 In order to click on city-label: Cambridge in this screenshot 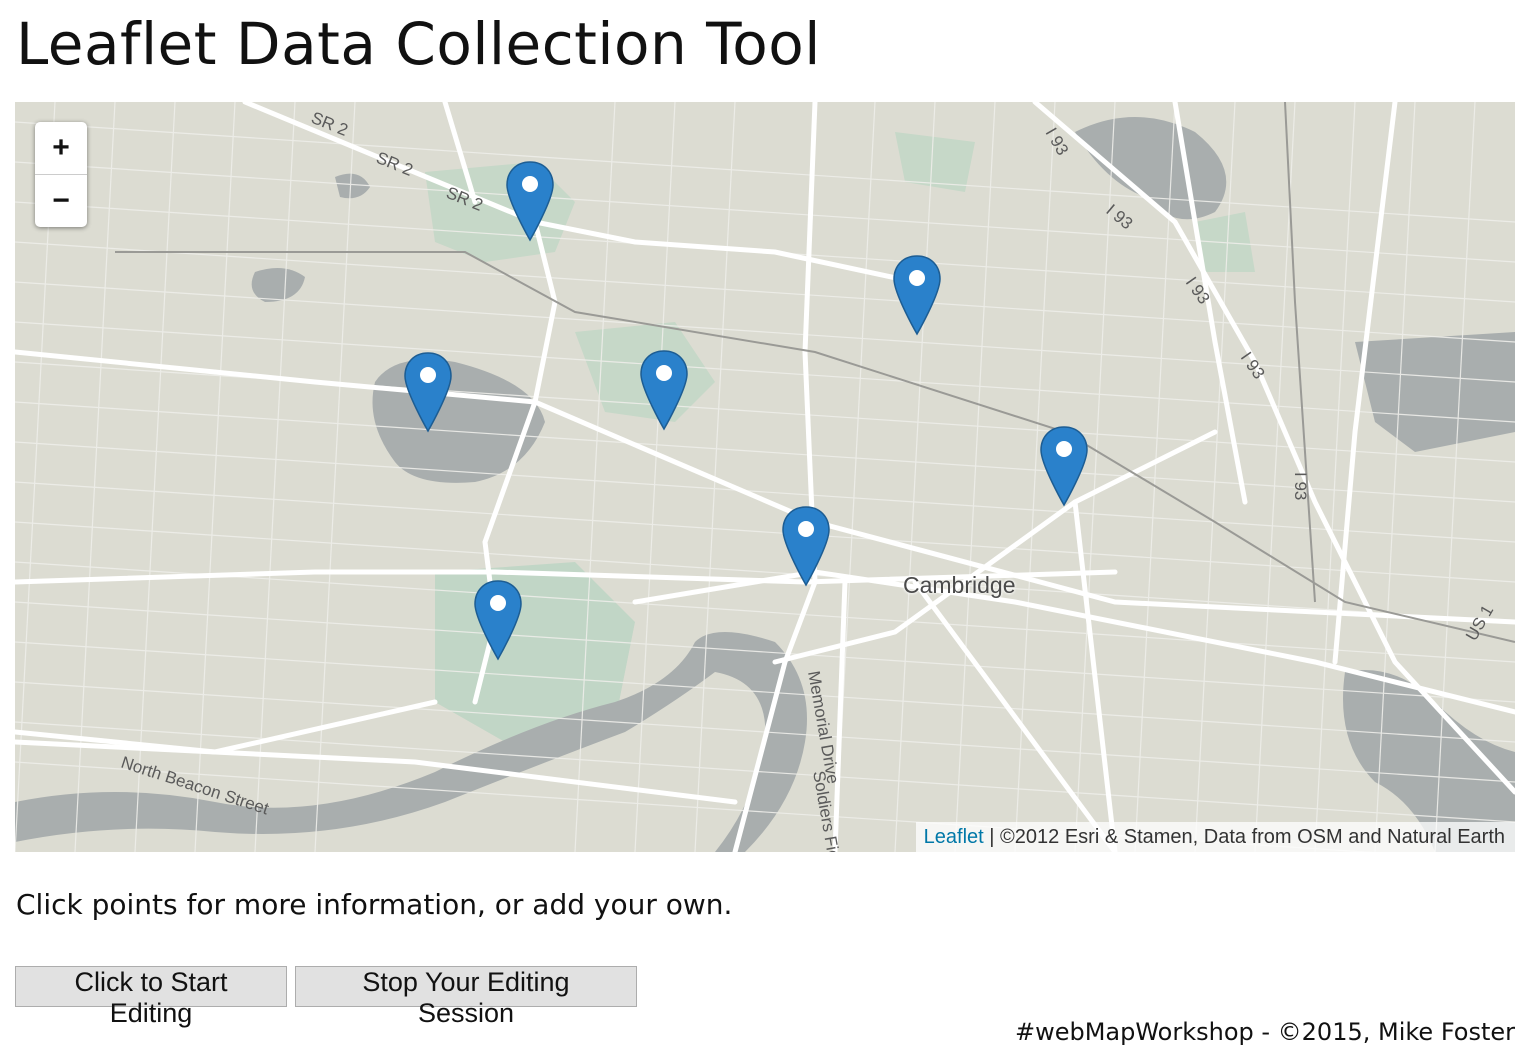, I will do `click(959, 585)`.